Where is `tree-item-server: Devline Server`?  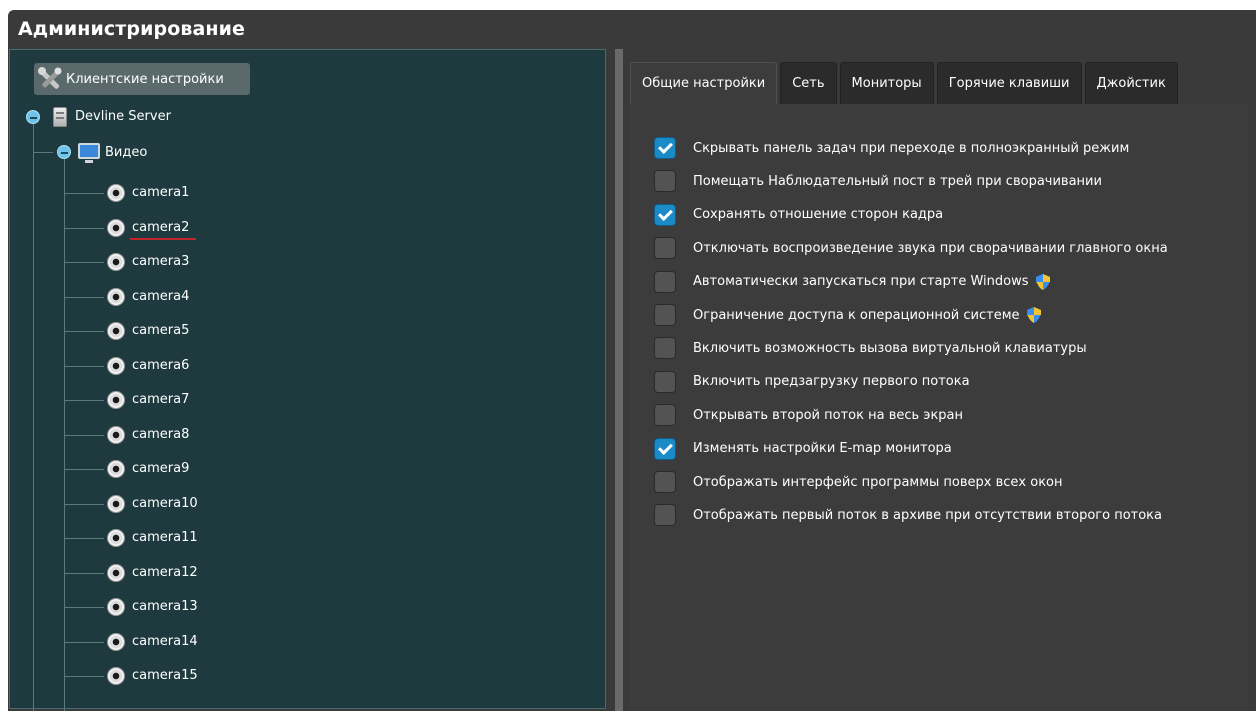
tree-item-server: Devline Server is located at coordinates (123, 116).